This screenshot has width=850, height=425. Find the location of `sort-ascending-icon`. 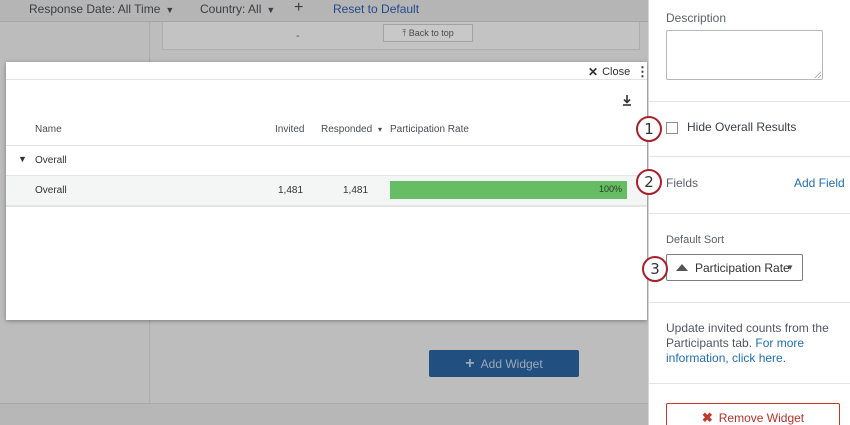

sort-ascending-icon is located at coordinates (682, 267).